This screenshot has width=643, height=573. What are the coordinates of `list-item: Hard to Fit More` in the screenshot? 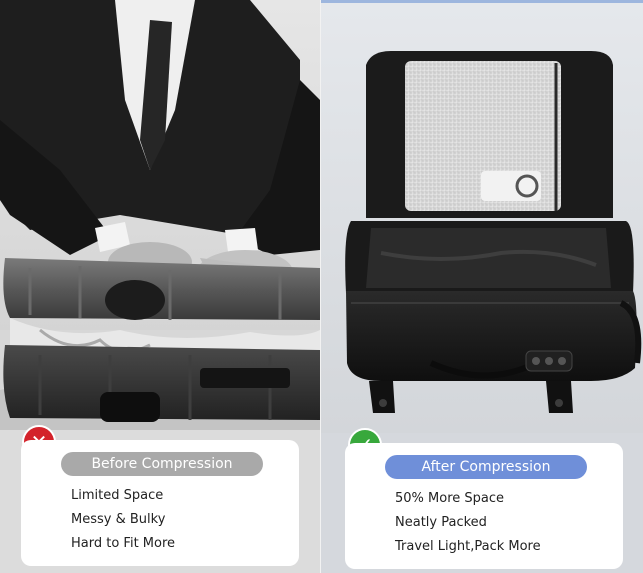 It's located at (123, 543).